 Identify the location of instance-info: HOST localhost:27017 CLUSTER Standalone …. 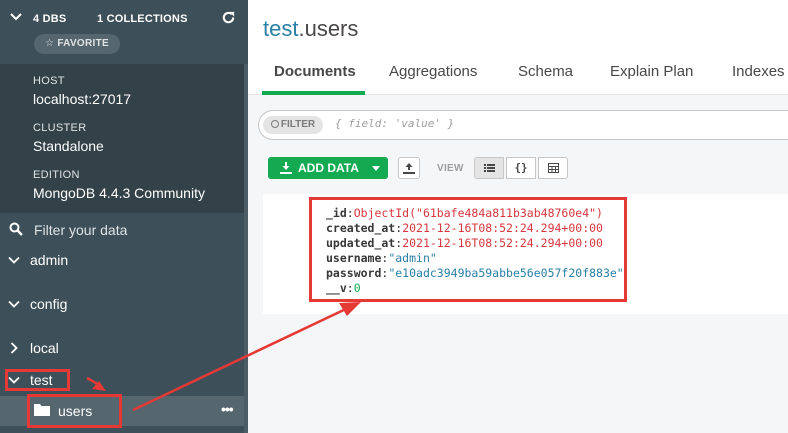
(124, 138).